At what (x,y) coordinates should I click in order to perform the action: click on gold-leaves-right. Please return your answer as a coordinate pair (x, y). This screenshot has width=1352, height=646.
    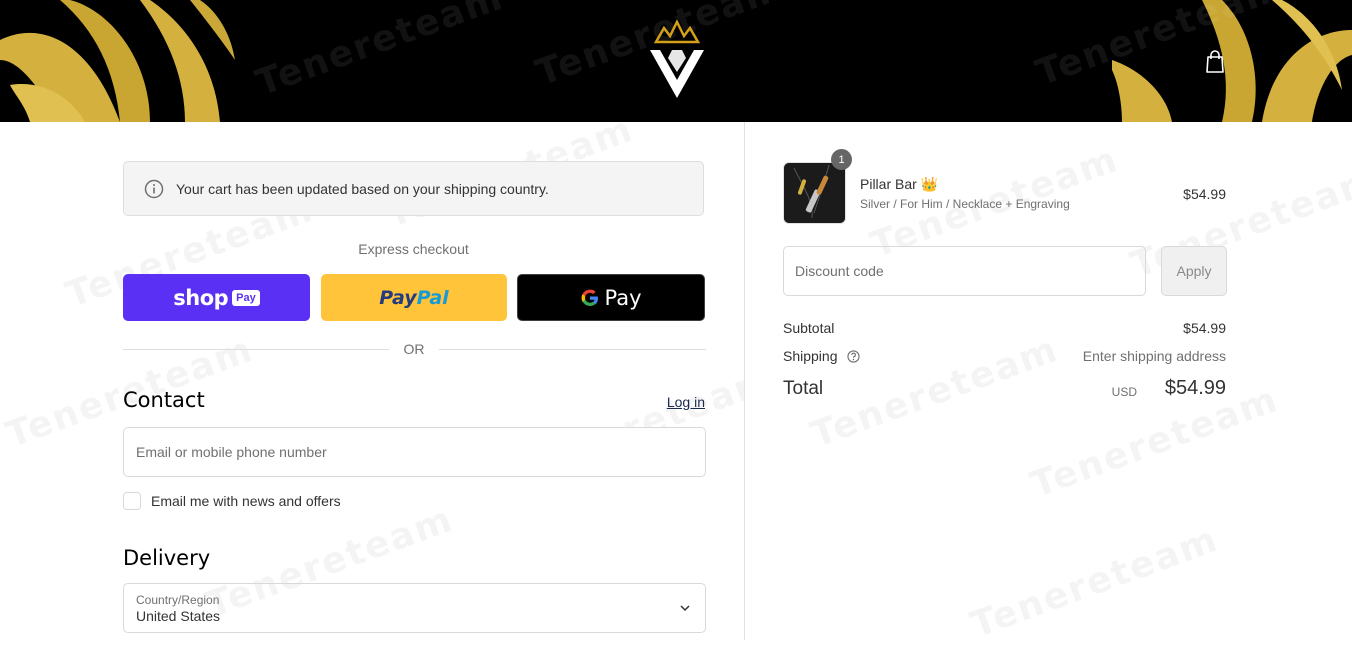
    Looking at the image, I should click on (1232, 61).